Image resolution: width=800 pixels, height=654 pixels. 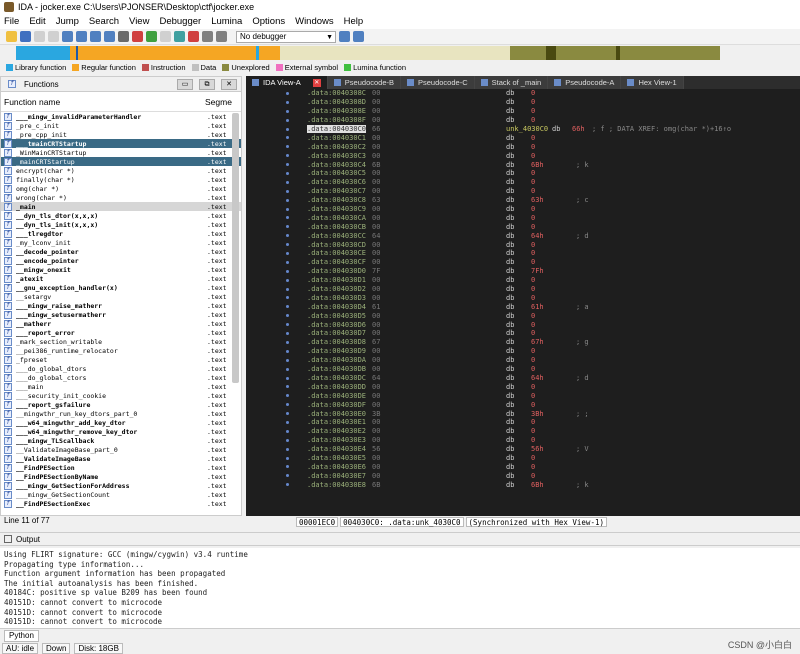 I want to click on debugger-select: No debugger ▼, so click(x=286, y=36).